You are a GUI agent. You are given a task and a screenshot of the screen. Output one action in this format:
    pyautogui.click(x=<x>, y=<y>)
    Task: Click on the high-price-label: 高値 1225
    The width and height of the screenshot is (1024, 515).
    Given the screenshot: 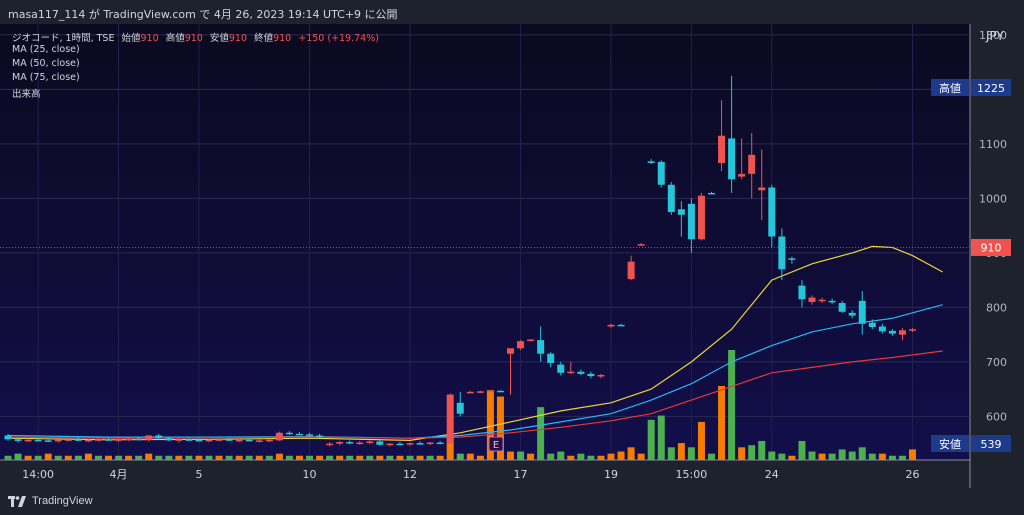 What is the action you would take?
    pyautogui.click(x=971, y=87)
    